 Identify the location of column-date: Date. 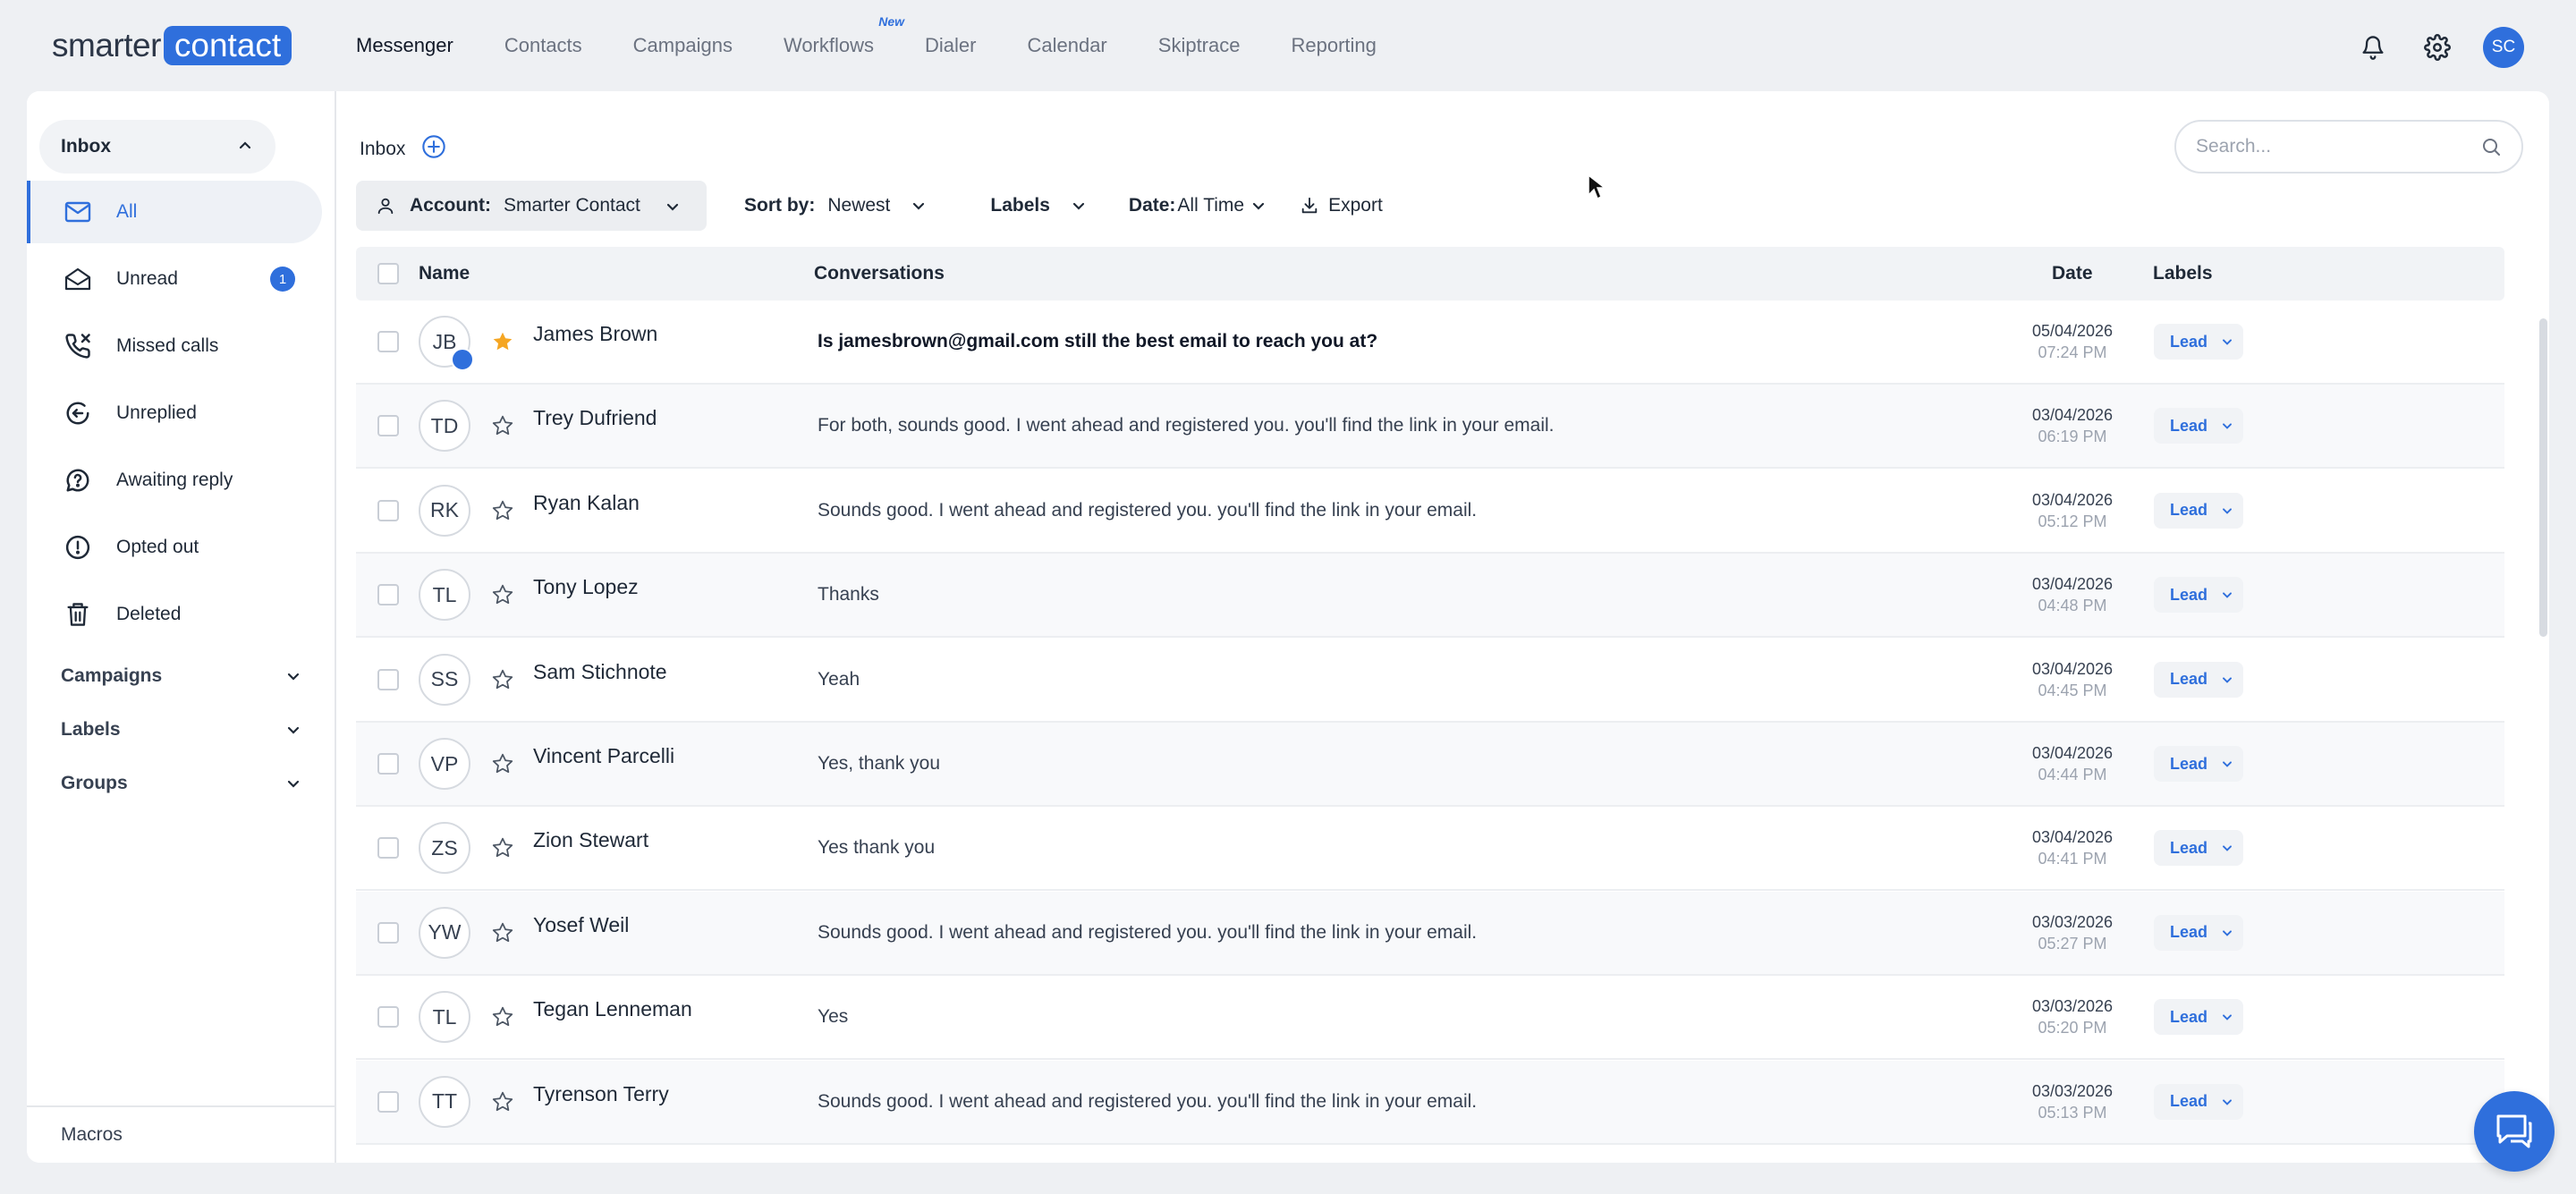
(2072, 273).